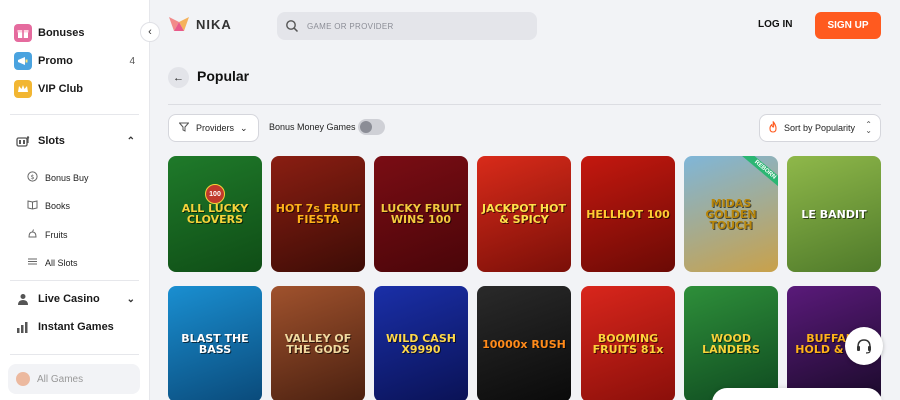  I want to click on game-tile: WOOD LANDERS, so click(731, 343).